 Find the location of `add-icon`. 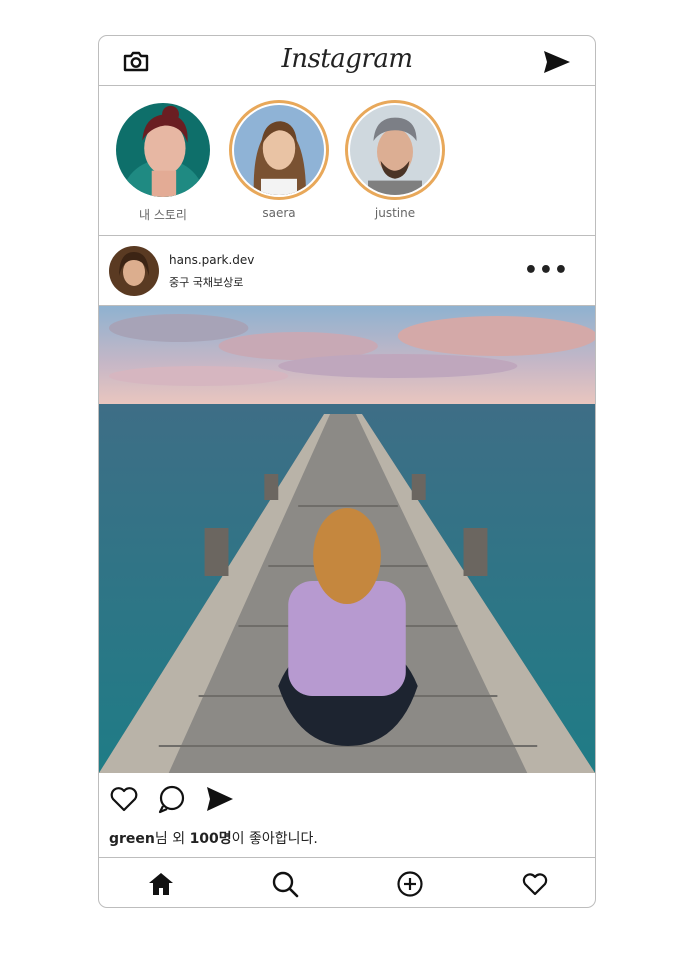

add-icon is located at coordinates (410, 884).